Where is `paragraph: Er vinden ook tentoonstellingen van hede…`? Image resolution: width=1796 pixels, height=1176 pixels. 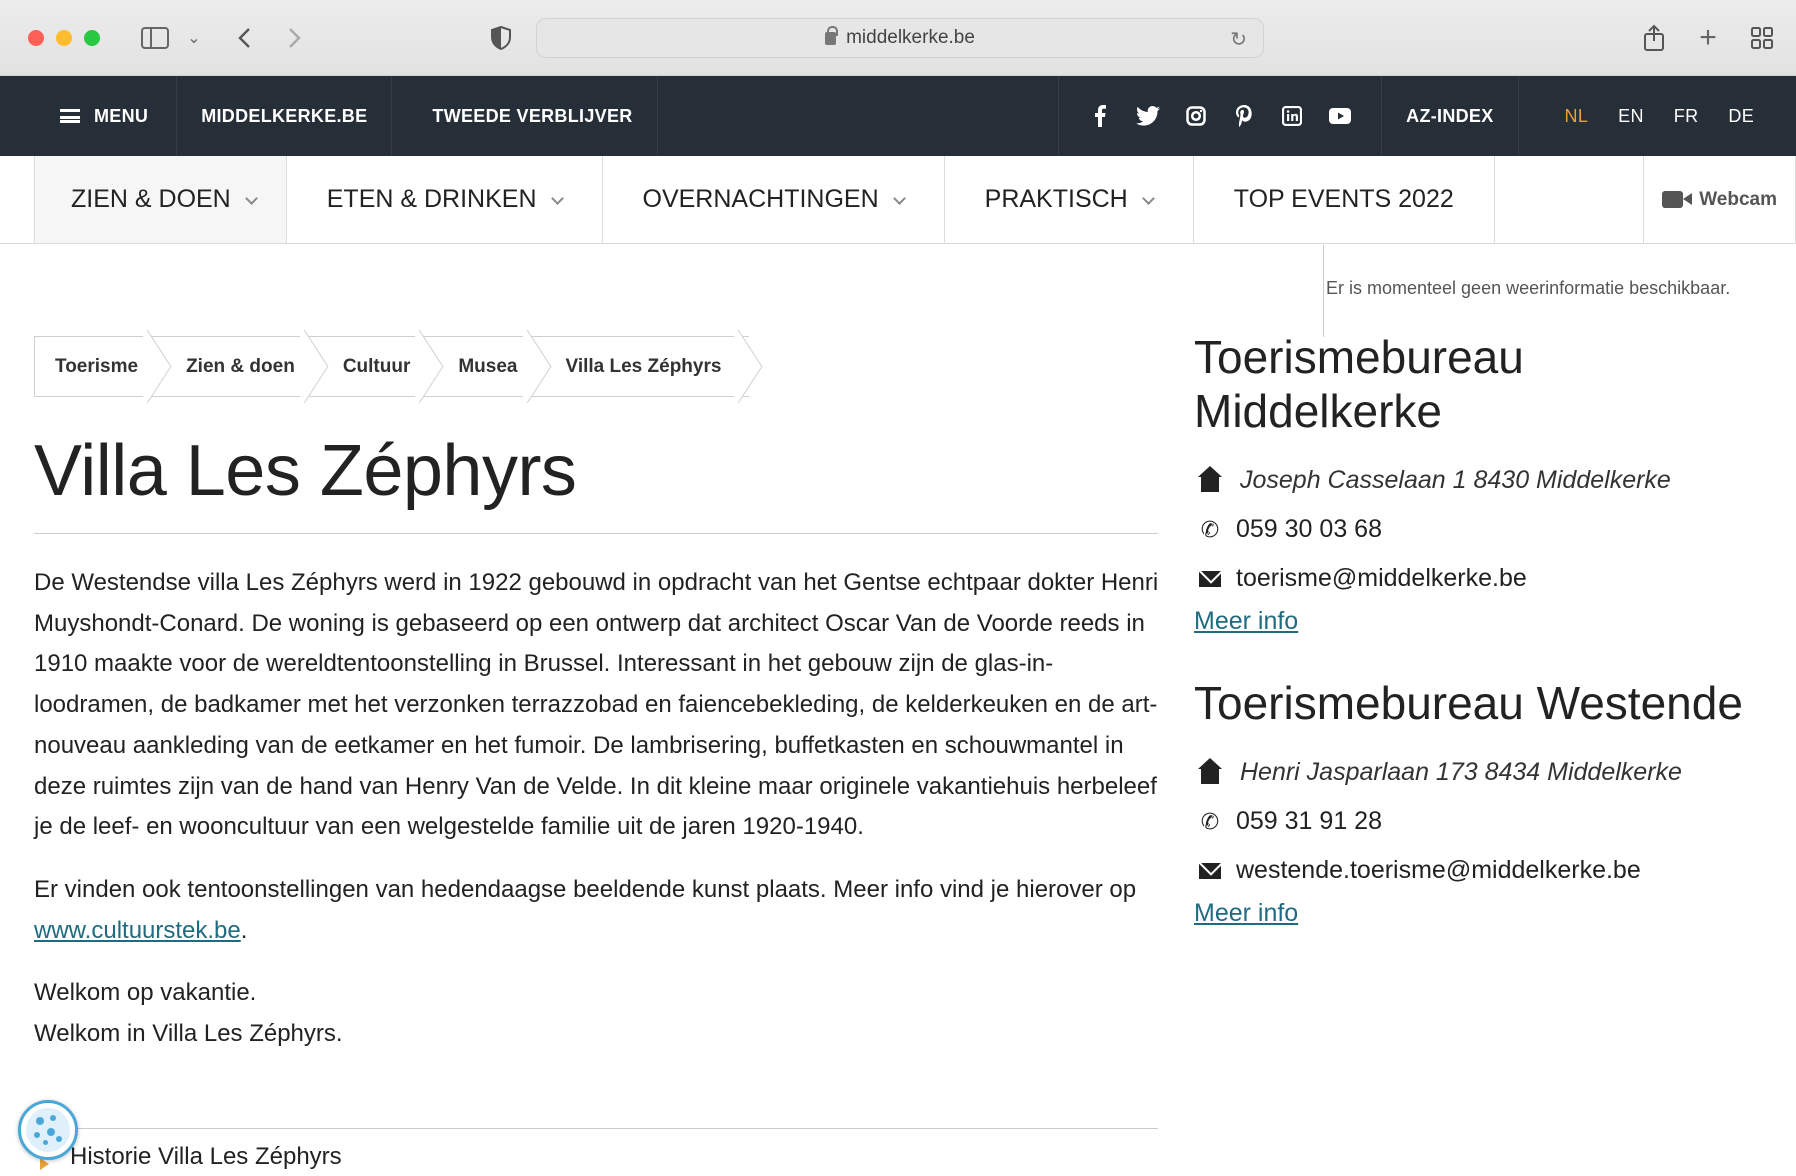
paragraph: Er vinden ook tentoonstellingen van hede… is located at coordinates (585, 909).